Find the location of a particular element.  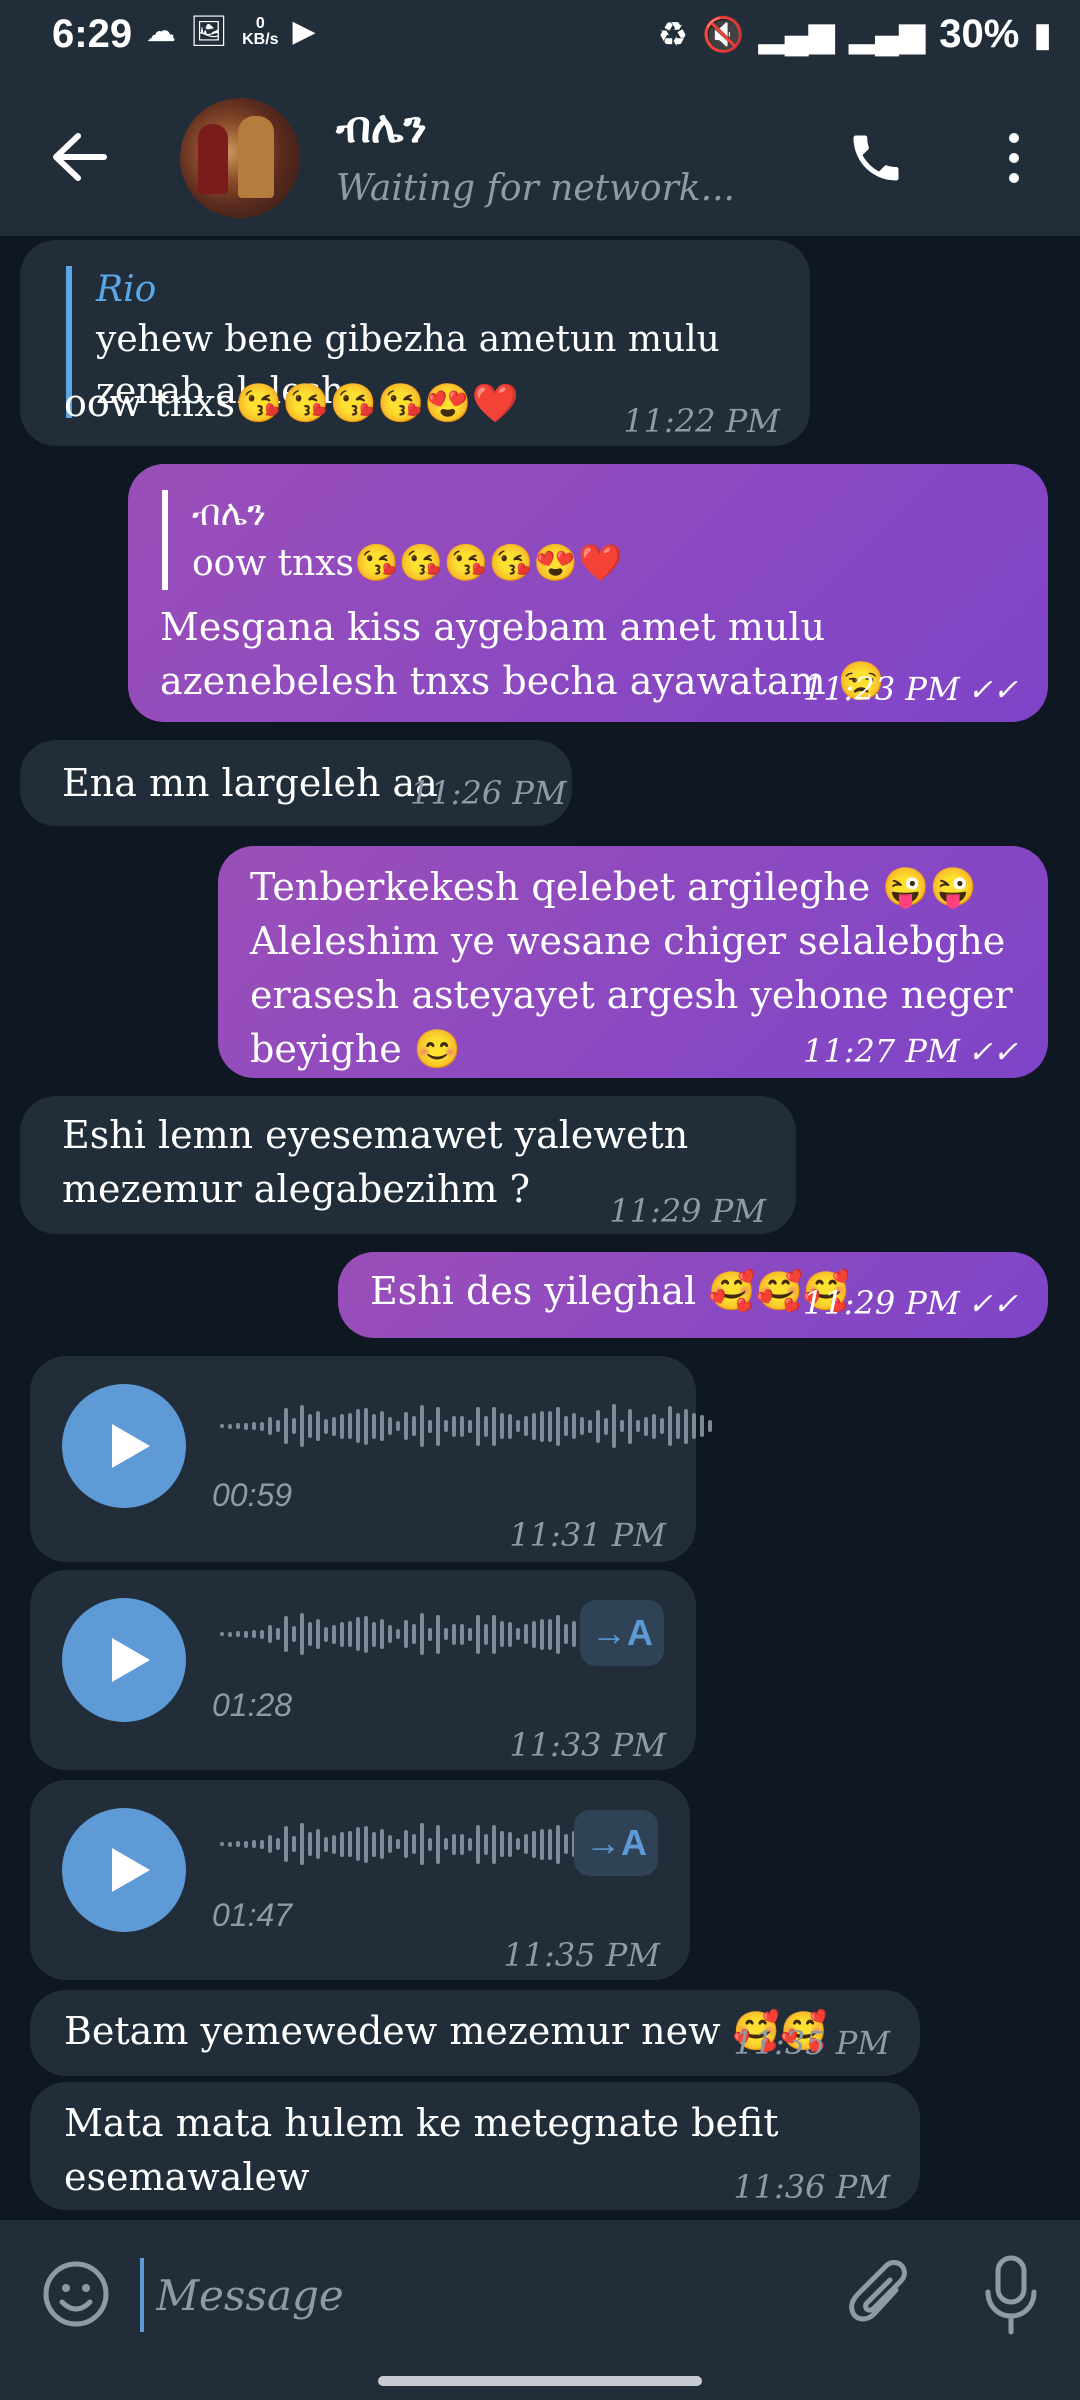

voice-message: →A 01:47 11:35 PM is located at coordinates (360, 1880).